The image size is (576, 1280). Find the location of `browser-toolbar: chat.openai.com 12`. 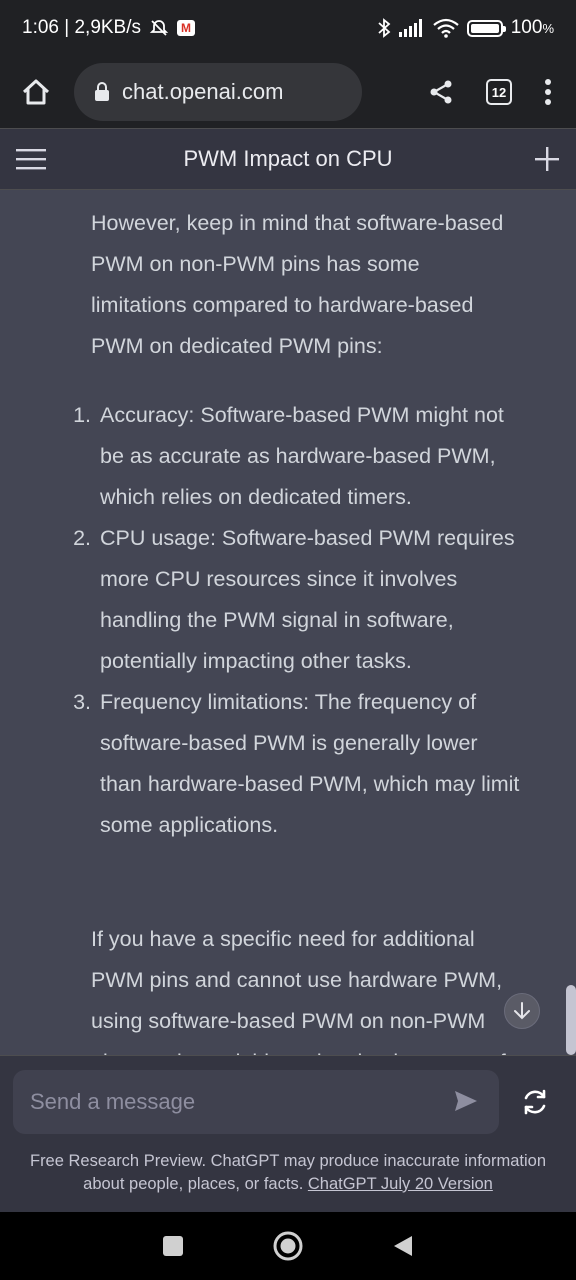

browser-toolbar: chat.openai.com 12 is located at coordinates (288, 92).